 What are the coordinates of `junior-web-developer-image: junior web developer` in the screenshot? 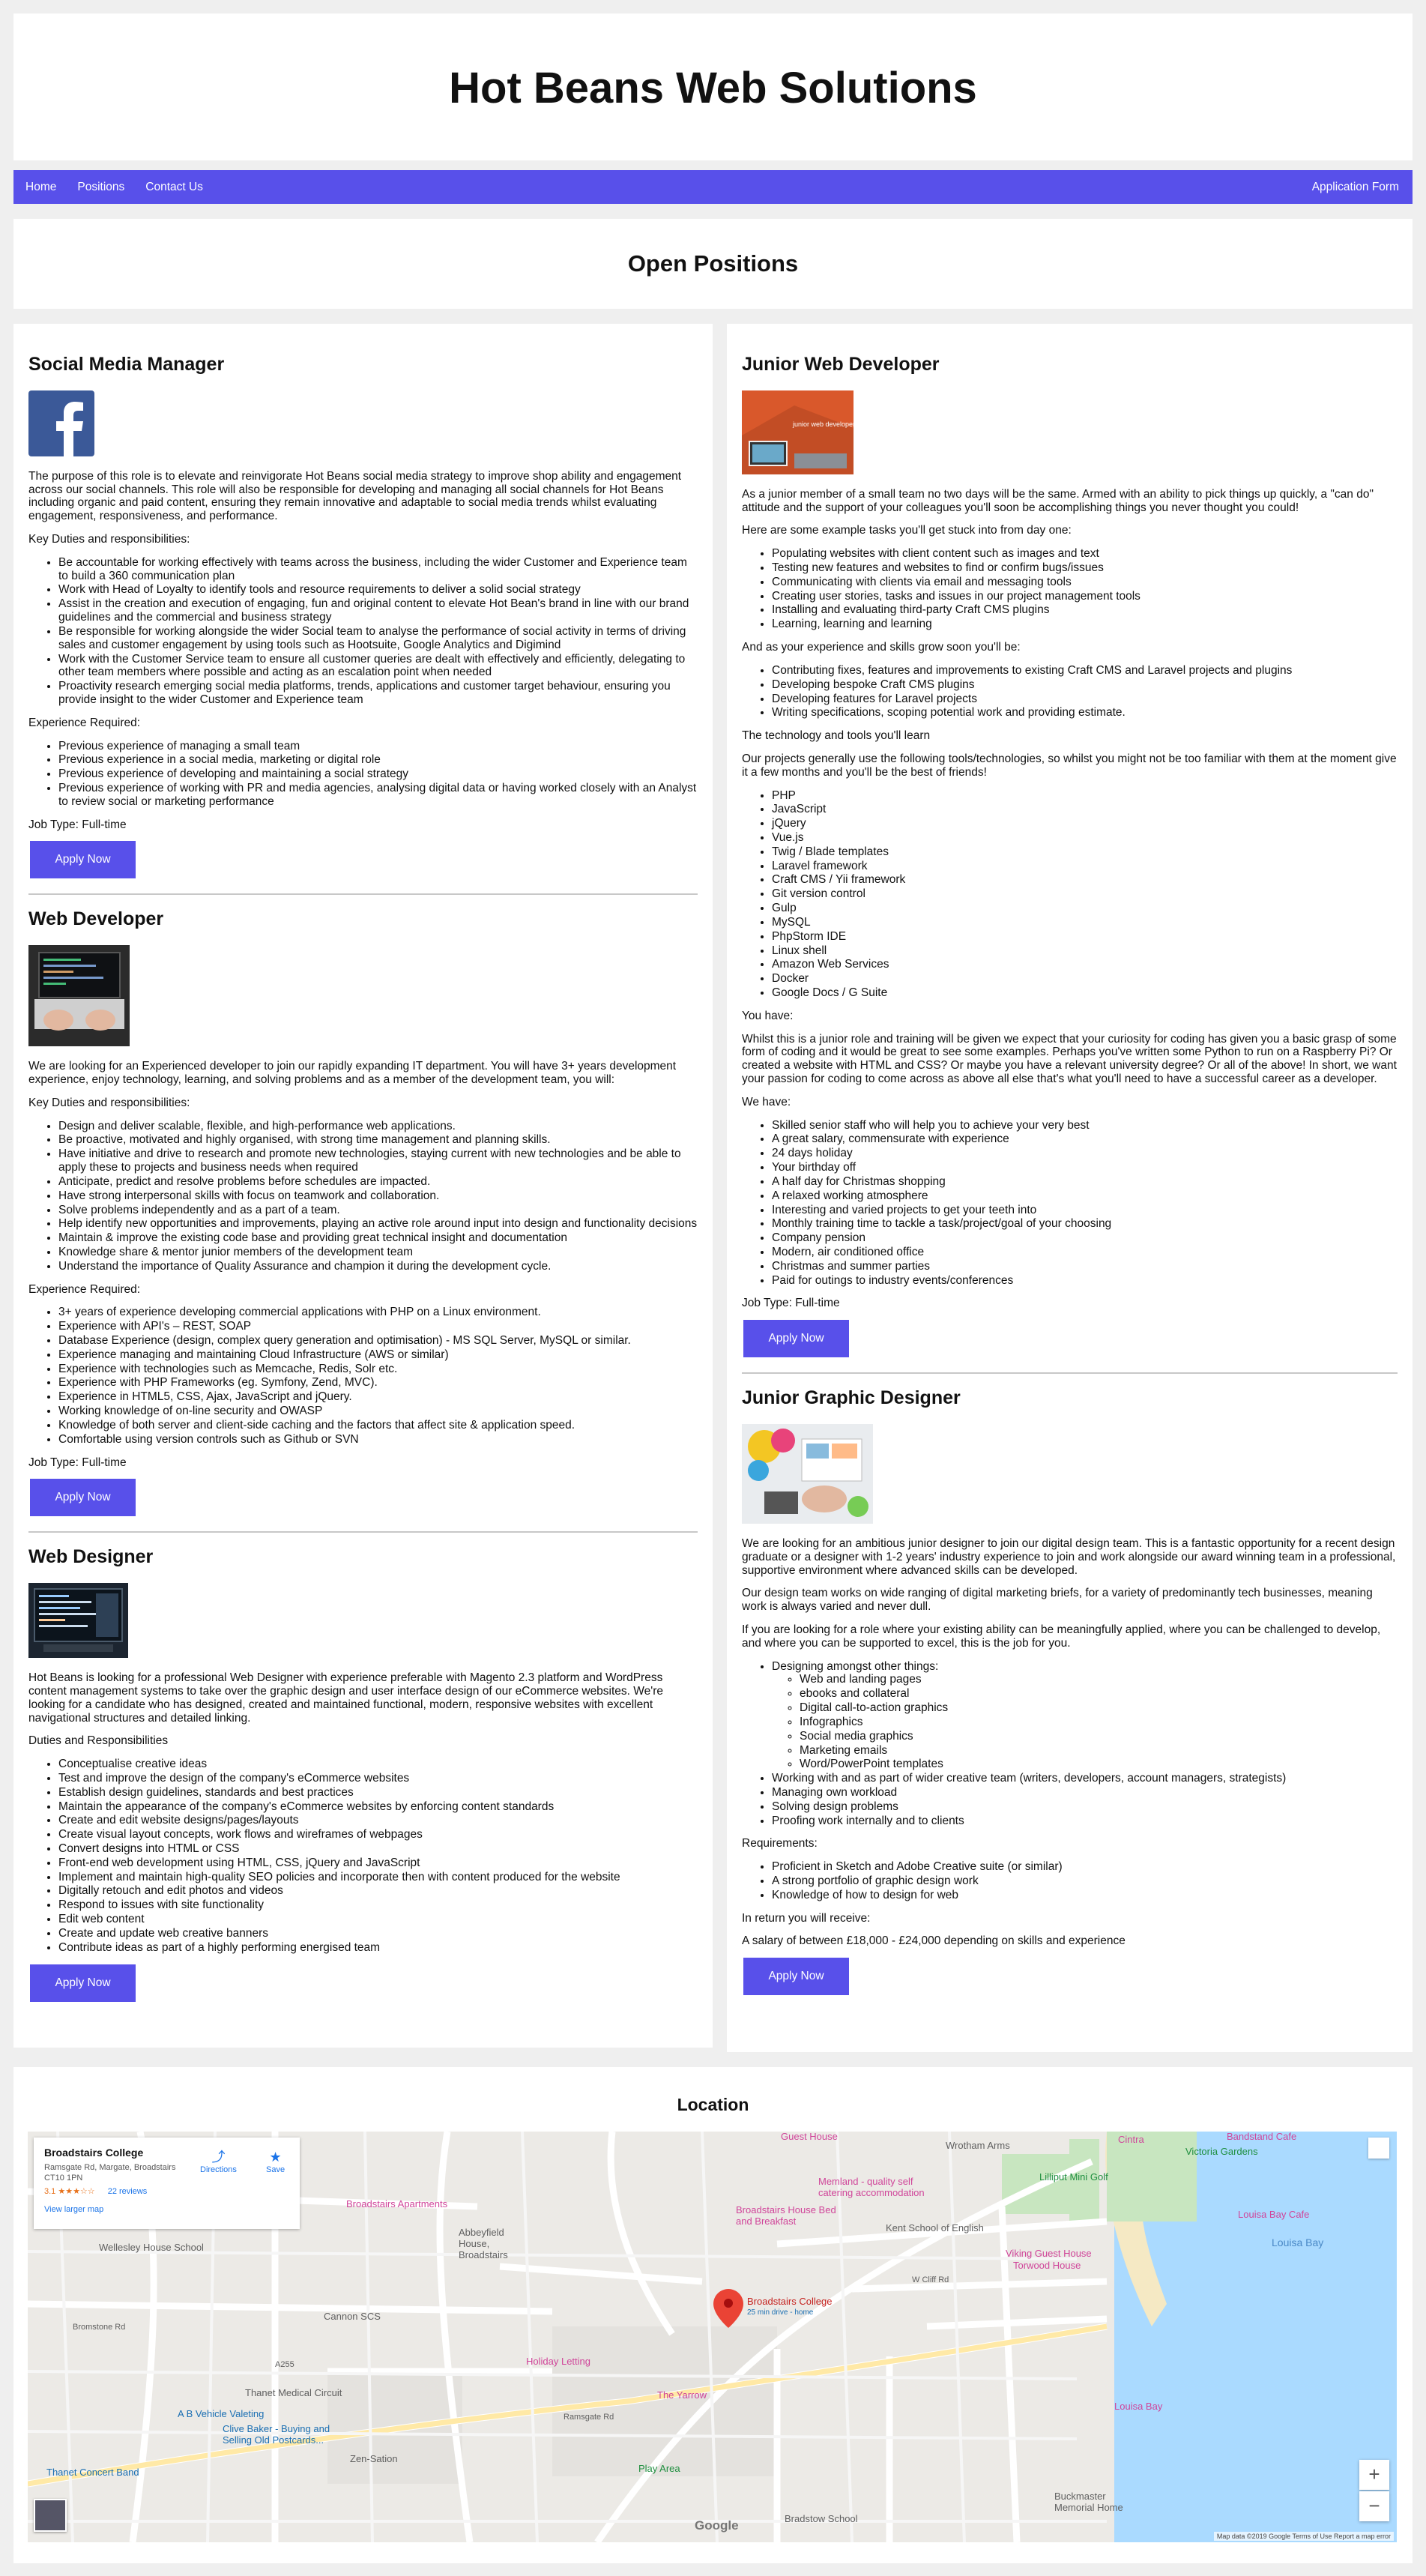 It's located at (798, 432).